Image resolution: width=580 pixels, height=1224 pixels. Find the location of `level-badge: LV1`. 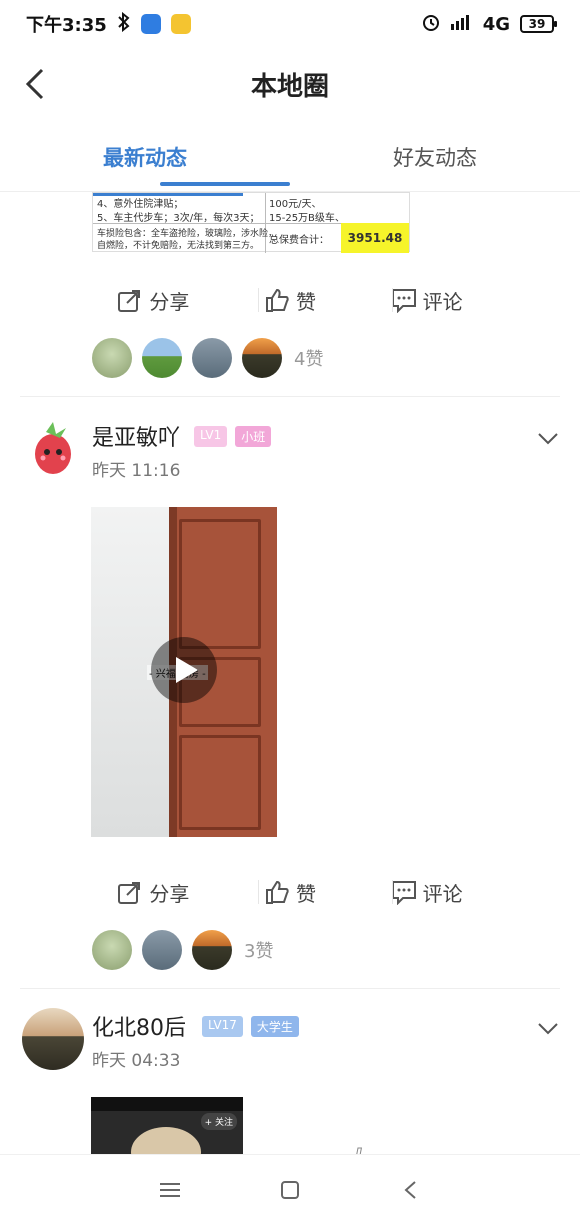

level-badge: LV1 is located at coordinates (211, 436).